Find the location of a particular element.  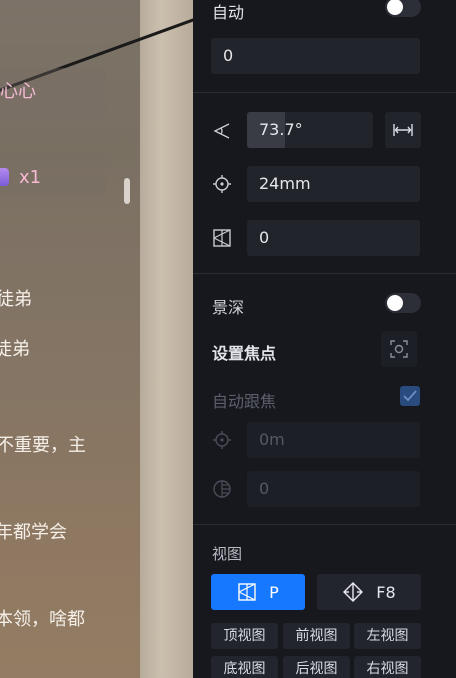

fit-width-button is located at coordinates (403, 130).